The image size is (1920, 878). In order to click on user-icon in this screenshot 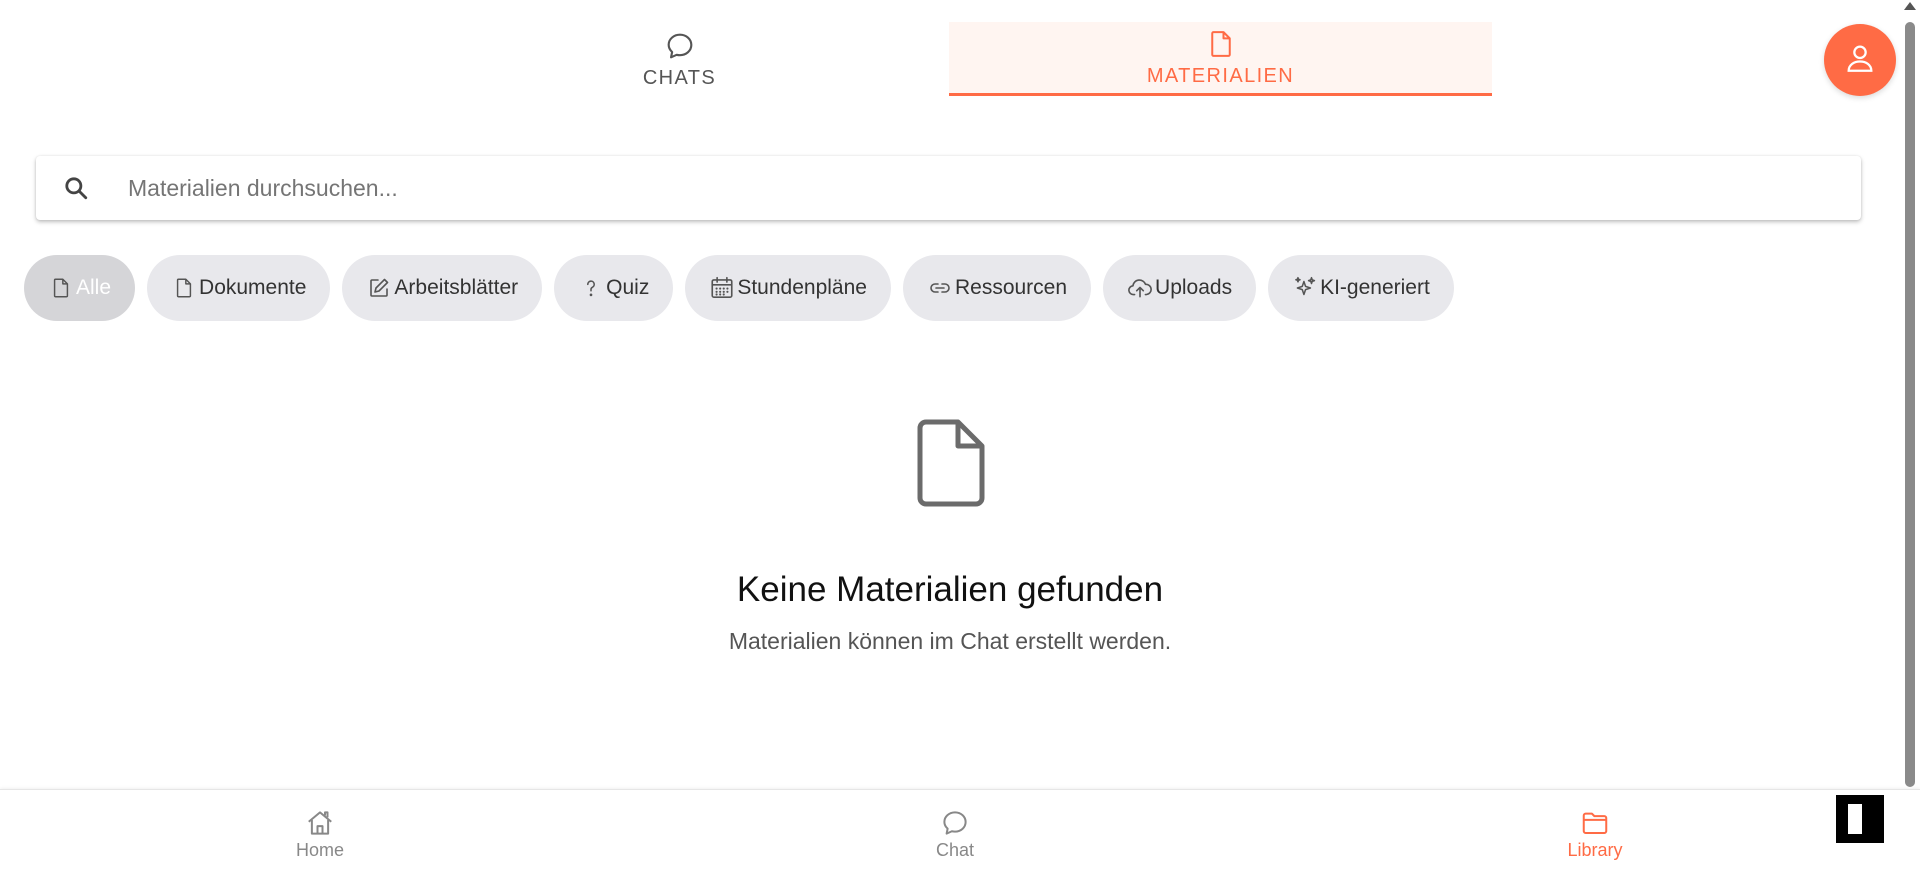, I will do `click(1860, 60)`.